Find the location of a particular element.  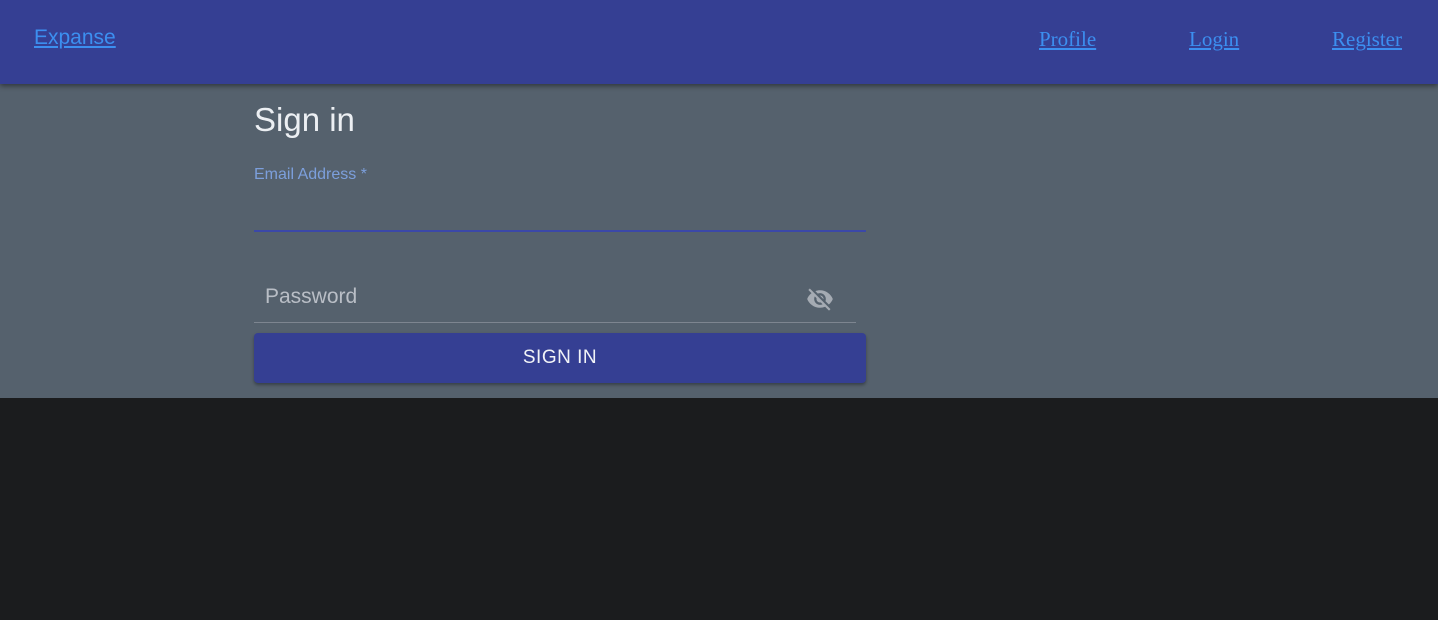

nav-link-login: Login is located at coordinates (1214, 39).